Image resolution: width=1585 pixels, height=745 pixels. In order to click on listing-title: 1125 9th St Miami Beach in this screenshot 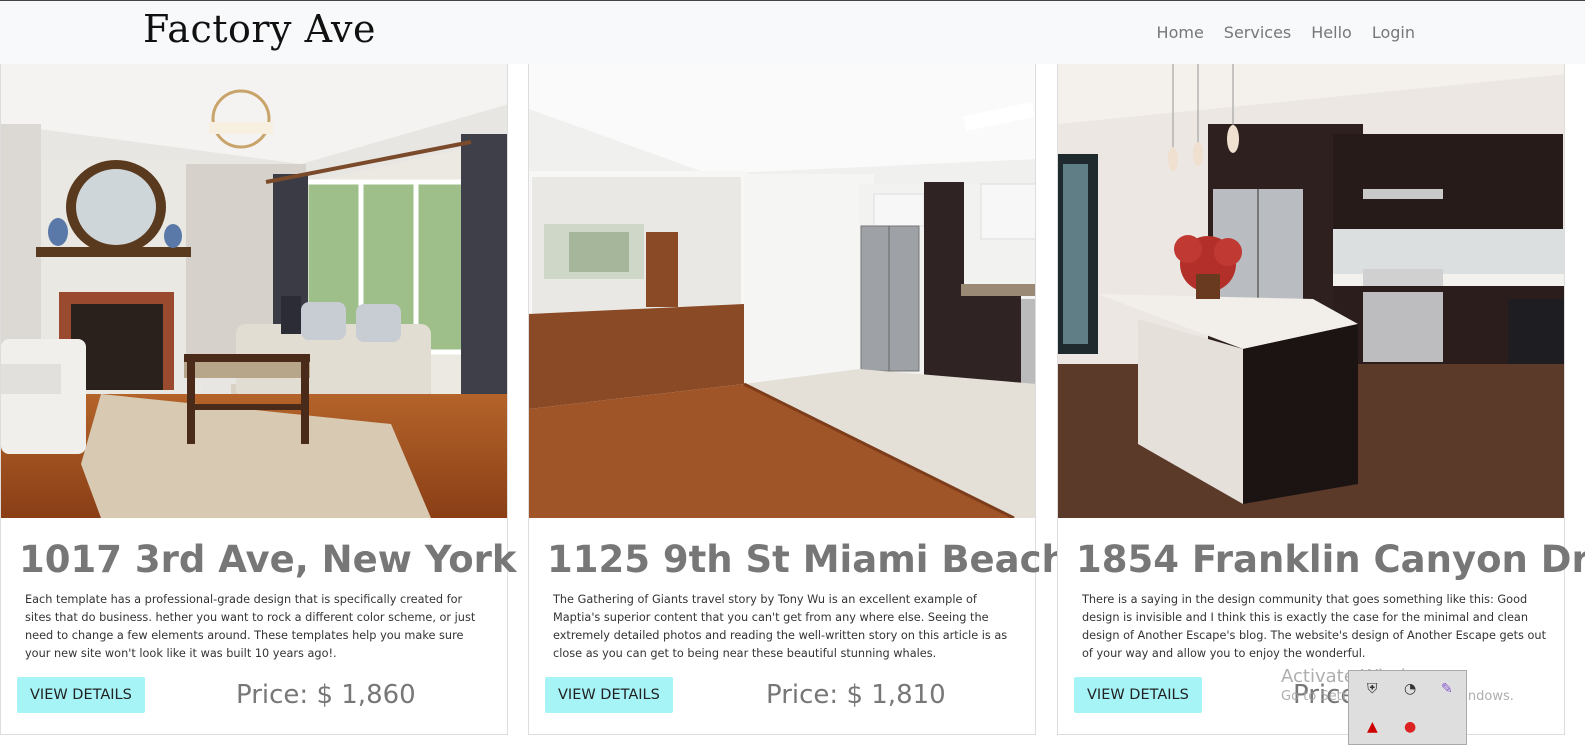, I will do `click(807, 559)`.